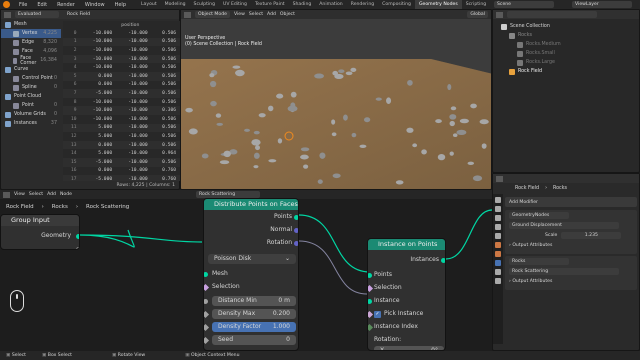  What do you see at coordinates (498, 254) in the screenshot?
I see `object-icon` at bounding box center [498, 254].